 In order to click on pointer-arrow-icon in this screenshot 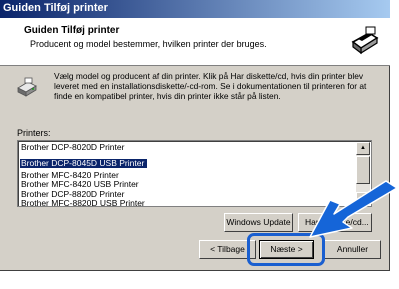, I will do `click(353, 209)`.